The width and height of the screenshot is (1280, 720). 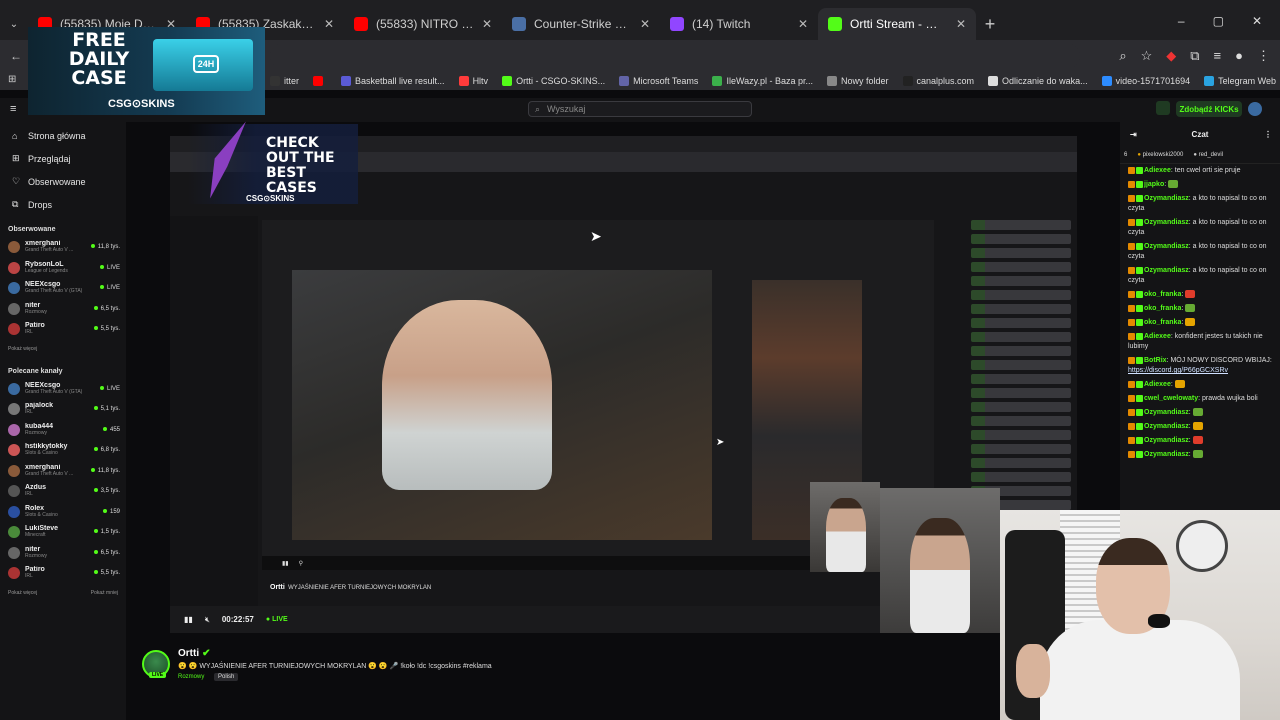 What do you see at coordinates (1155, 360) in the screenshot?
I see `chat-username: BotRix` at bounding box center [1155, 360].